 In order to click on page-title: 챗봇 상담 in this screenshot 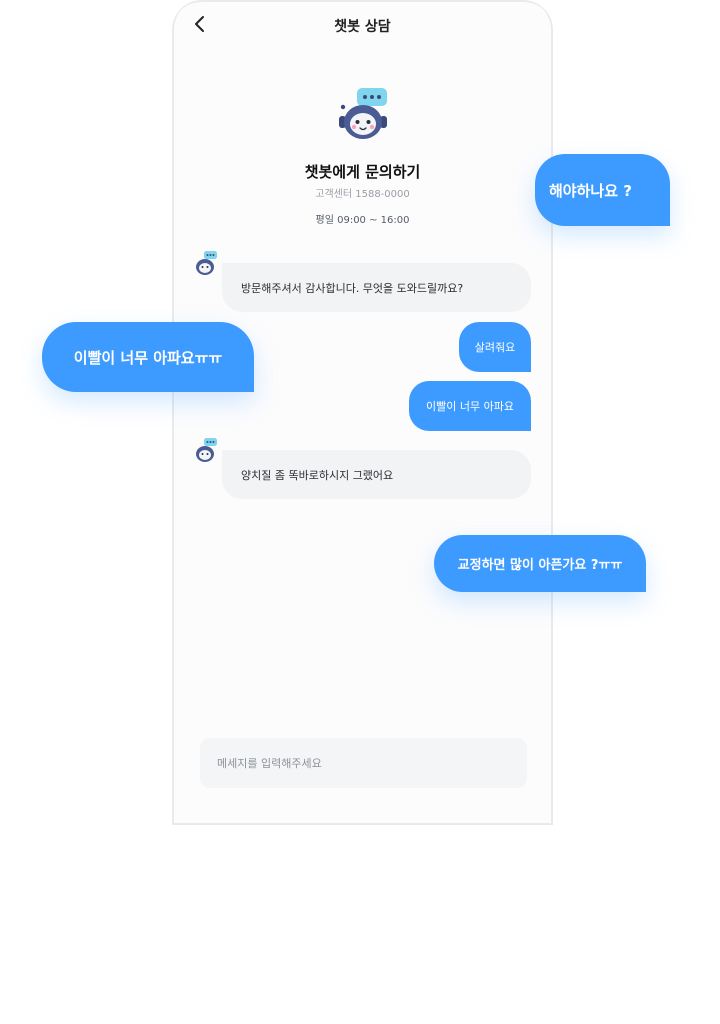, I will do `click(362, 27)`.